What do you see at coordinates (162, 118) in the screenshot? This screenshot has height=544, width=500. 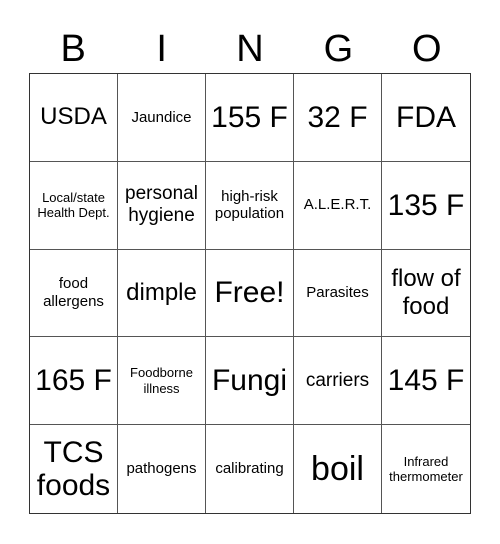 I see `bingo-cell: Jaundice` at bounding box center [162, 118].